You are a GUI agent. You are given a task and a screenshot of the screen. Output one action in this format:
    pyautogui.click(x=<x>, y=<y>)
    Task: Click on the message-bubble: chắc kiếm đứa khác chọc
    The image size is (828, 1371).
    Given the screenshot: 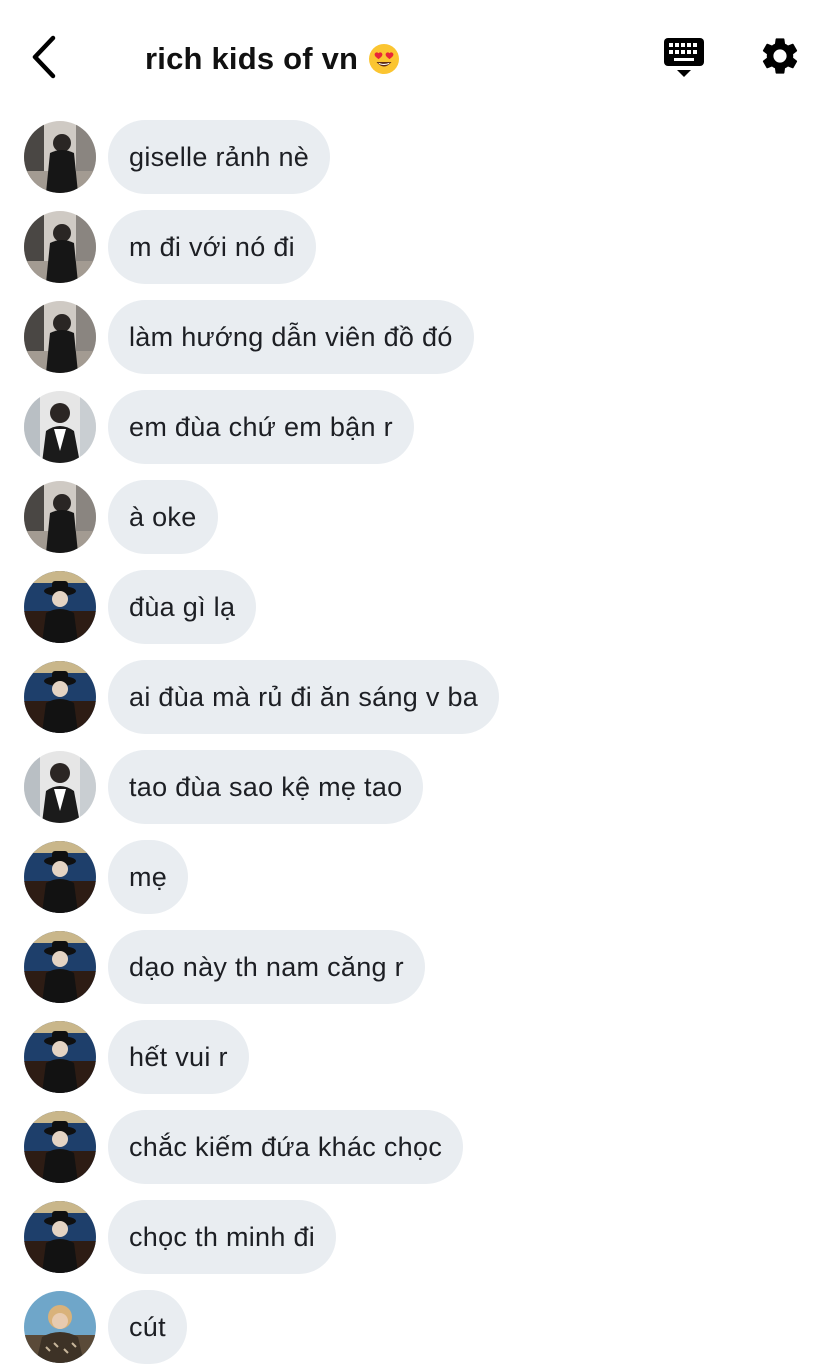 What is the action you would take?
    pyautogui.click(x=286, y=1147)
    